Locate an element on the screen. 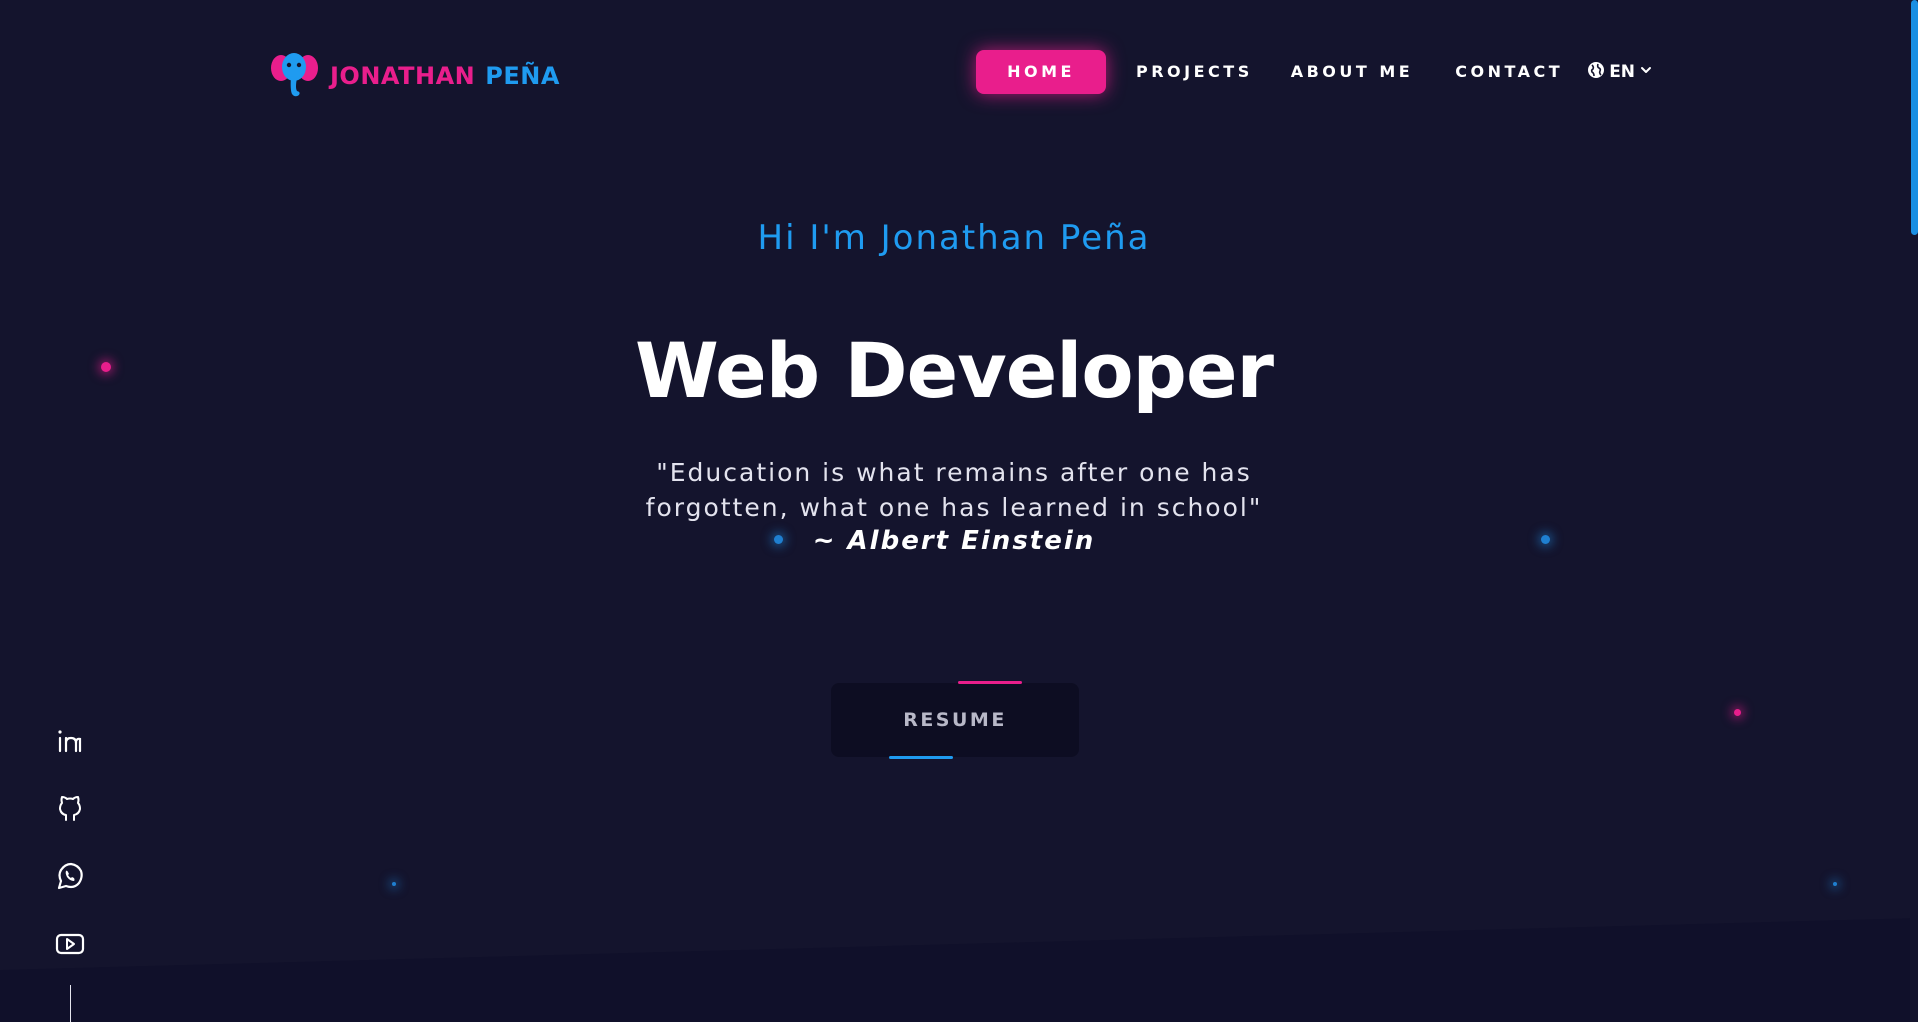 This screenshot has width=1918, height=1022. linkedin-link is located at coordinates (70, 743).